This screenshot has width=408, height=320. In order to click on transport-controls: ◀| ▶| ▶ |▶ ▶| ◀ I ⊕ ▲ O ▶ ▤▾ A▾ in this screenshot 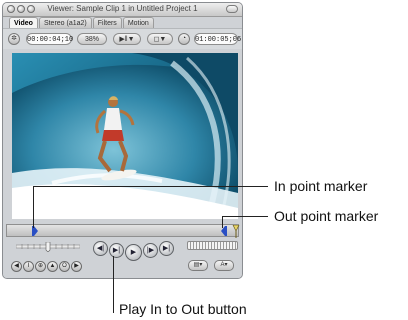, I will do `click(122, 258)`.